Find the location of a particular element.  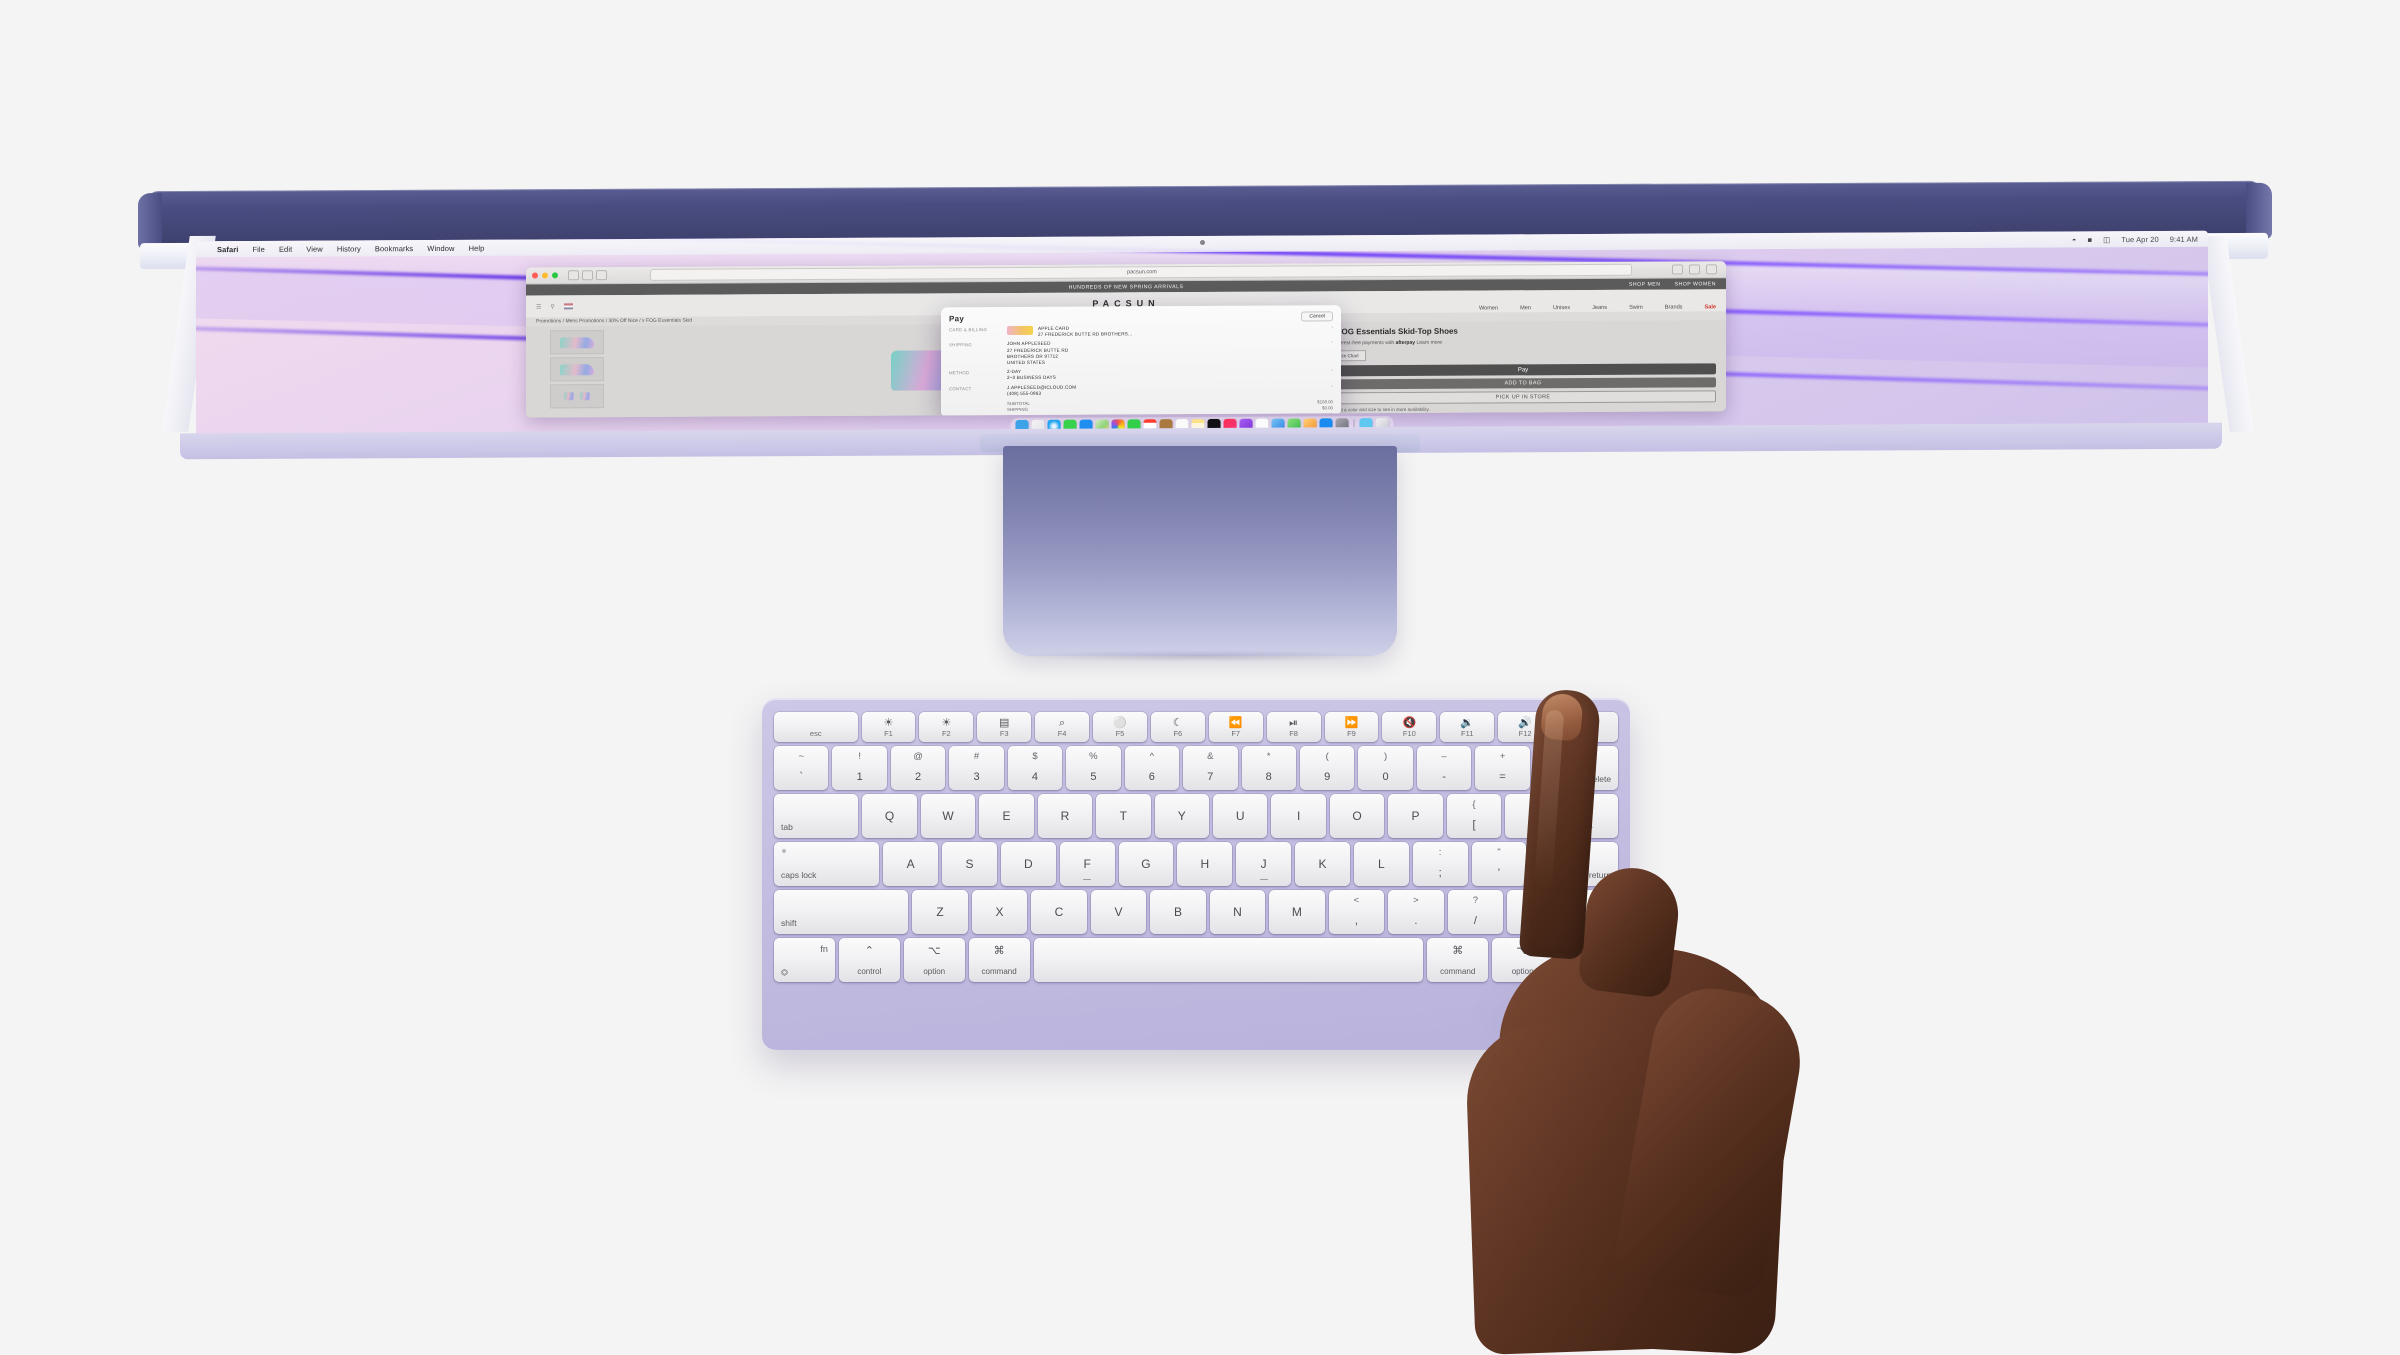

delete-key: delete is located at coordinates (1576, 768).